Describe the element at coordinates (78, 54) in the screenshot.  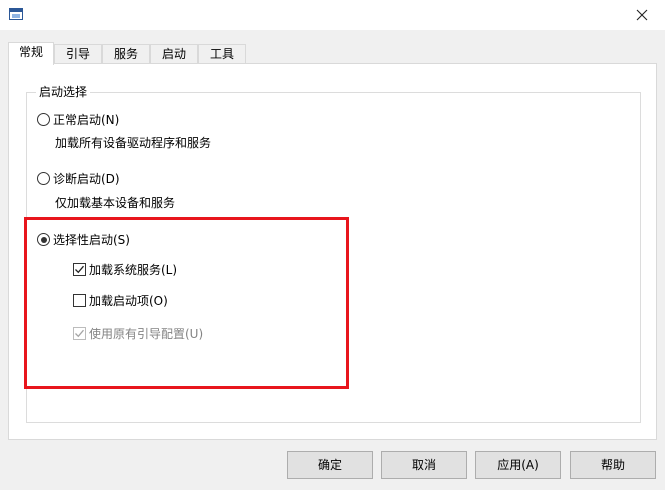
I see `tab-boot: 引导` at that location.